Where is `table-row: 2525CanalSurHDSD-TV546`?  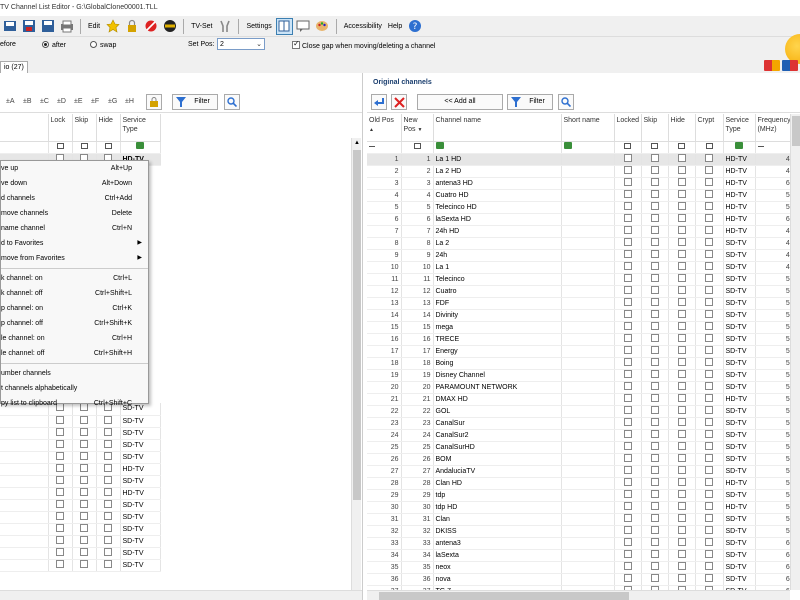
table-row: 2525CanalSurHDSD-TV546 is located at coordinates (583, 447).